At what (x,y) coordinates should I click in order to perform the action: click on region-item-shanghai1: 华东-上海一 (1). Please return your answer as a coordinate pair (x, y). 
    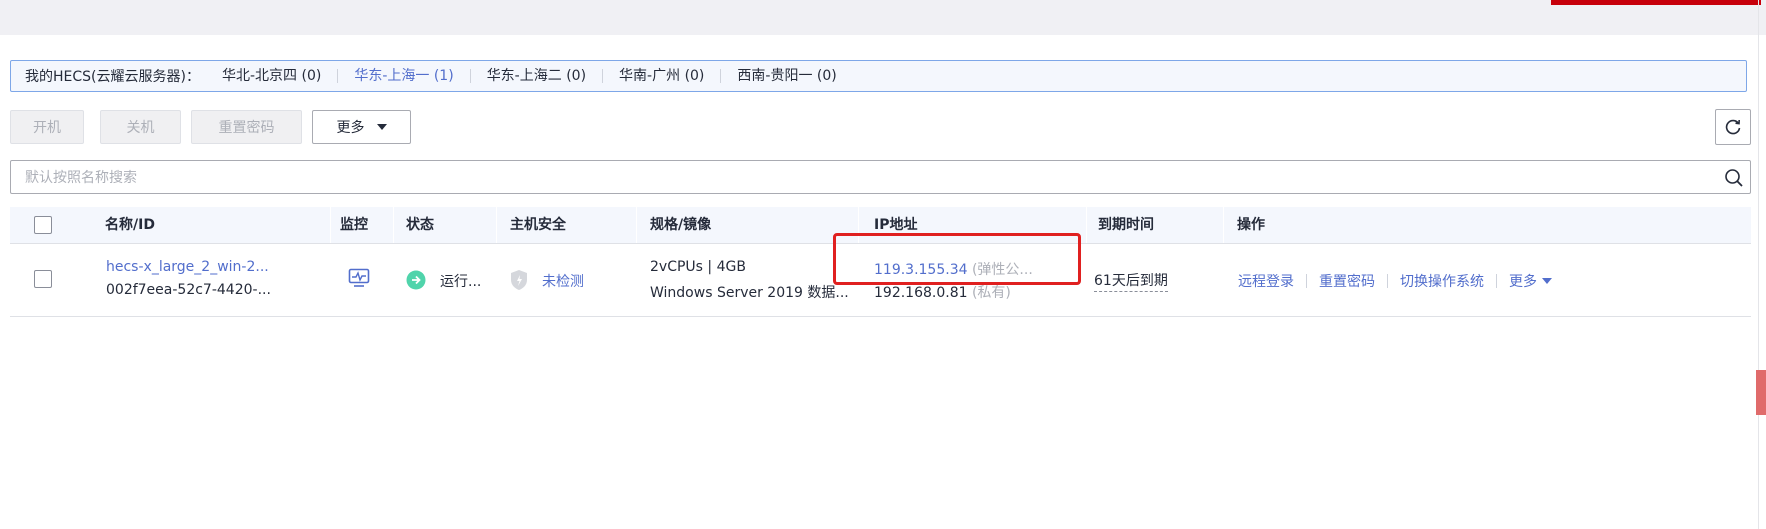
    Looking at the image, I should click on (403, 76).